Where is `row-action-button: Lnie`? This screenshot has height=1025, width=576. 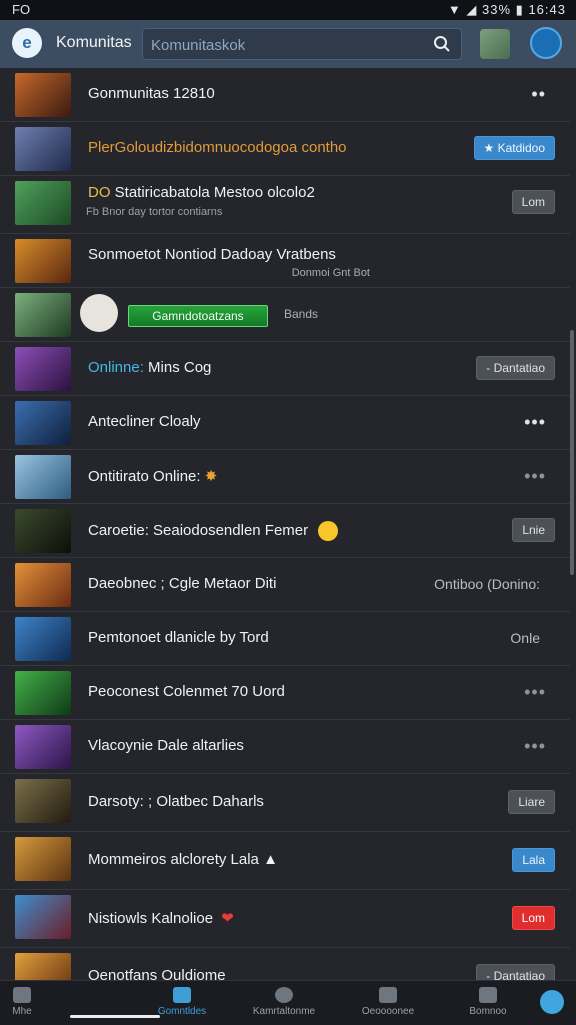 row-action-button: Lnie is located at coordinates (533, 530).